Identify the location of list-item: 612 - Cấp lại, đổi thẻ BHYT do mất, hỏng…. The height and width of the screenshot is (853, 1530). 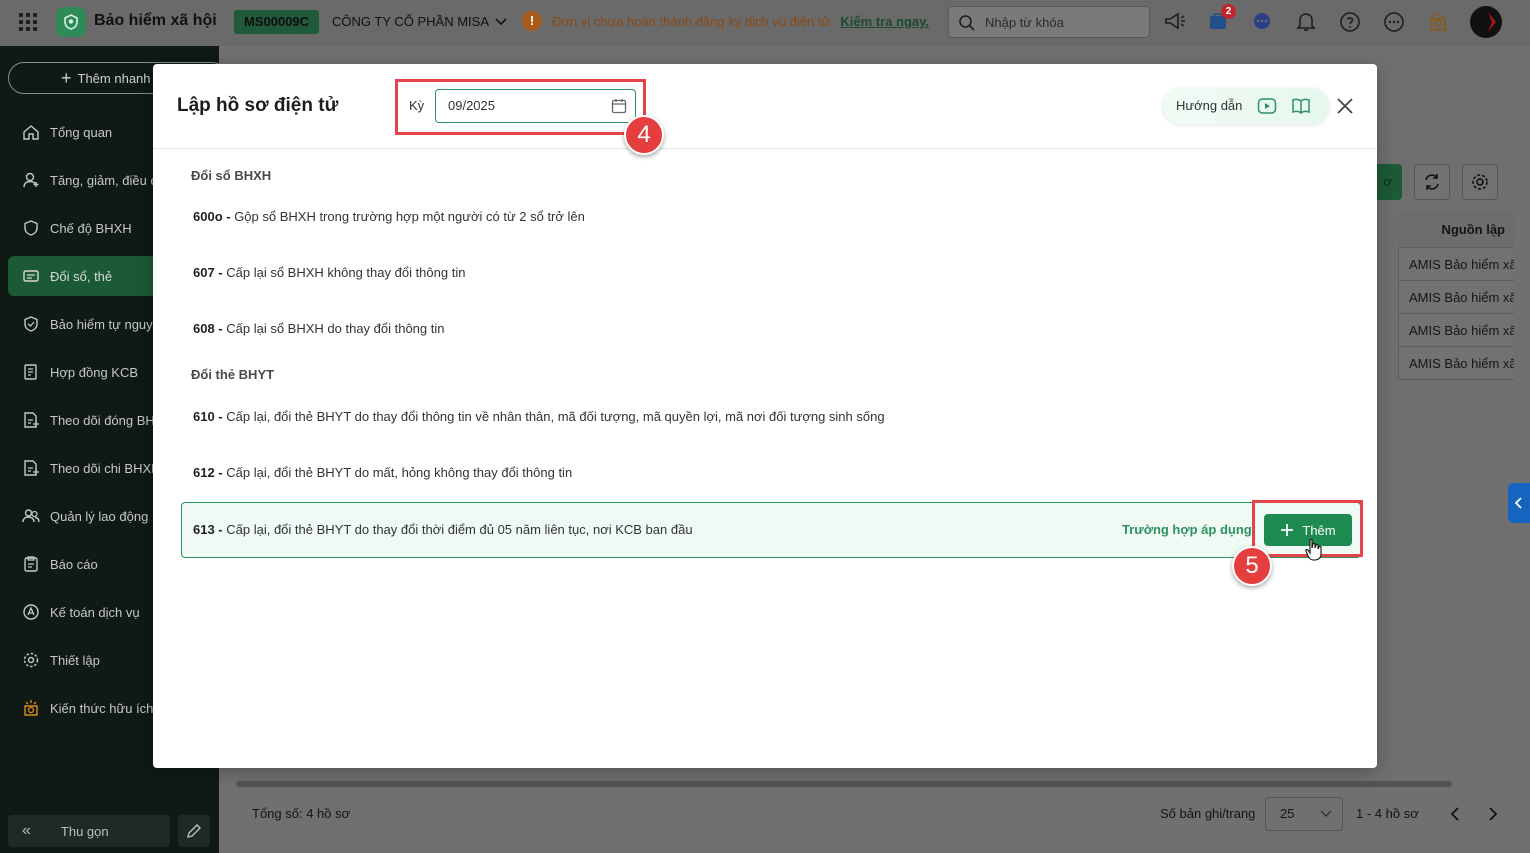
(771, 473).